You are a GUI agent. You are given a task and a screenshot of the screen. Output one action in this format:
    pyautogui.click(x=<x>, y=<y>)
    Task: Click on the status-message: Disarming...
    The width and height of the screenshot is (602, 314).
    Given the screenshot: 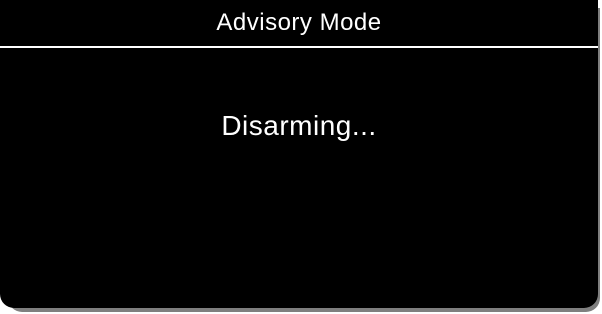 What is the action you would take?
    pyautogui.click(x=299, y=125)
    